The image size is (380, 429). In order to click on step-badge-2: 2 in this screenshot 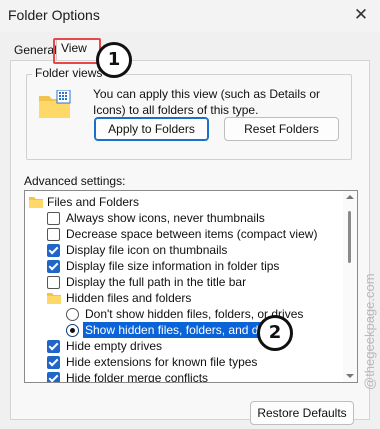, I will do `click(275, 333)`.